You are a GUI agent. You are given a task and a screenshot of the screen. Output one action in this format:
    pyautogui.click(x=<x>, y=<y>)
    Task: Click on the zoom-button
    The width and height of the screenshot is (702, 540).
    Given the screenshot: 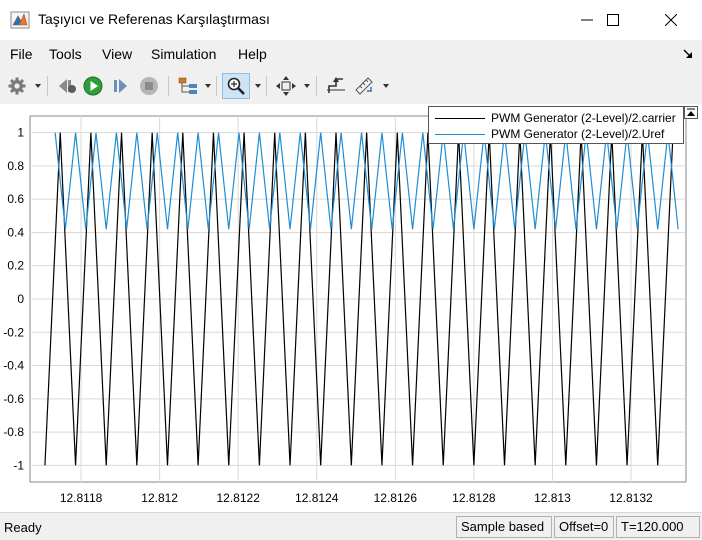 What is the action you would take?
    pyautogui.click(x=236, y=86)
    